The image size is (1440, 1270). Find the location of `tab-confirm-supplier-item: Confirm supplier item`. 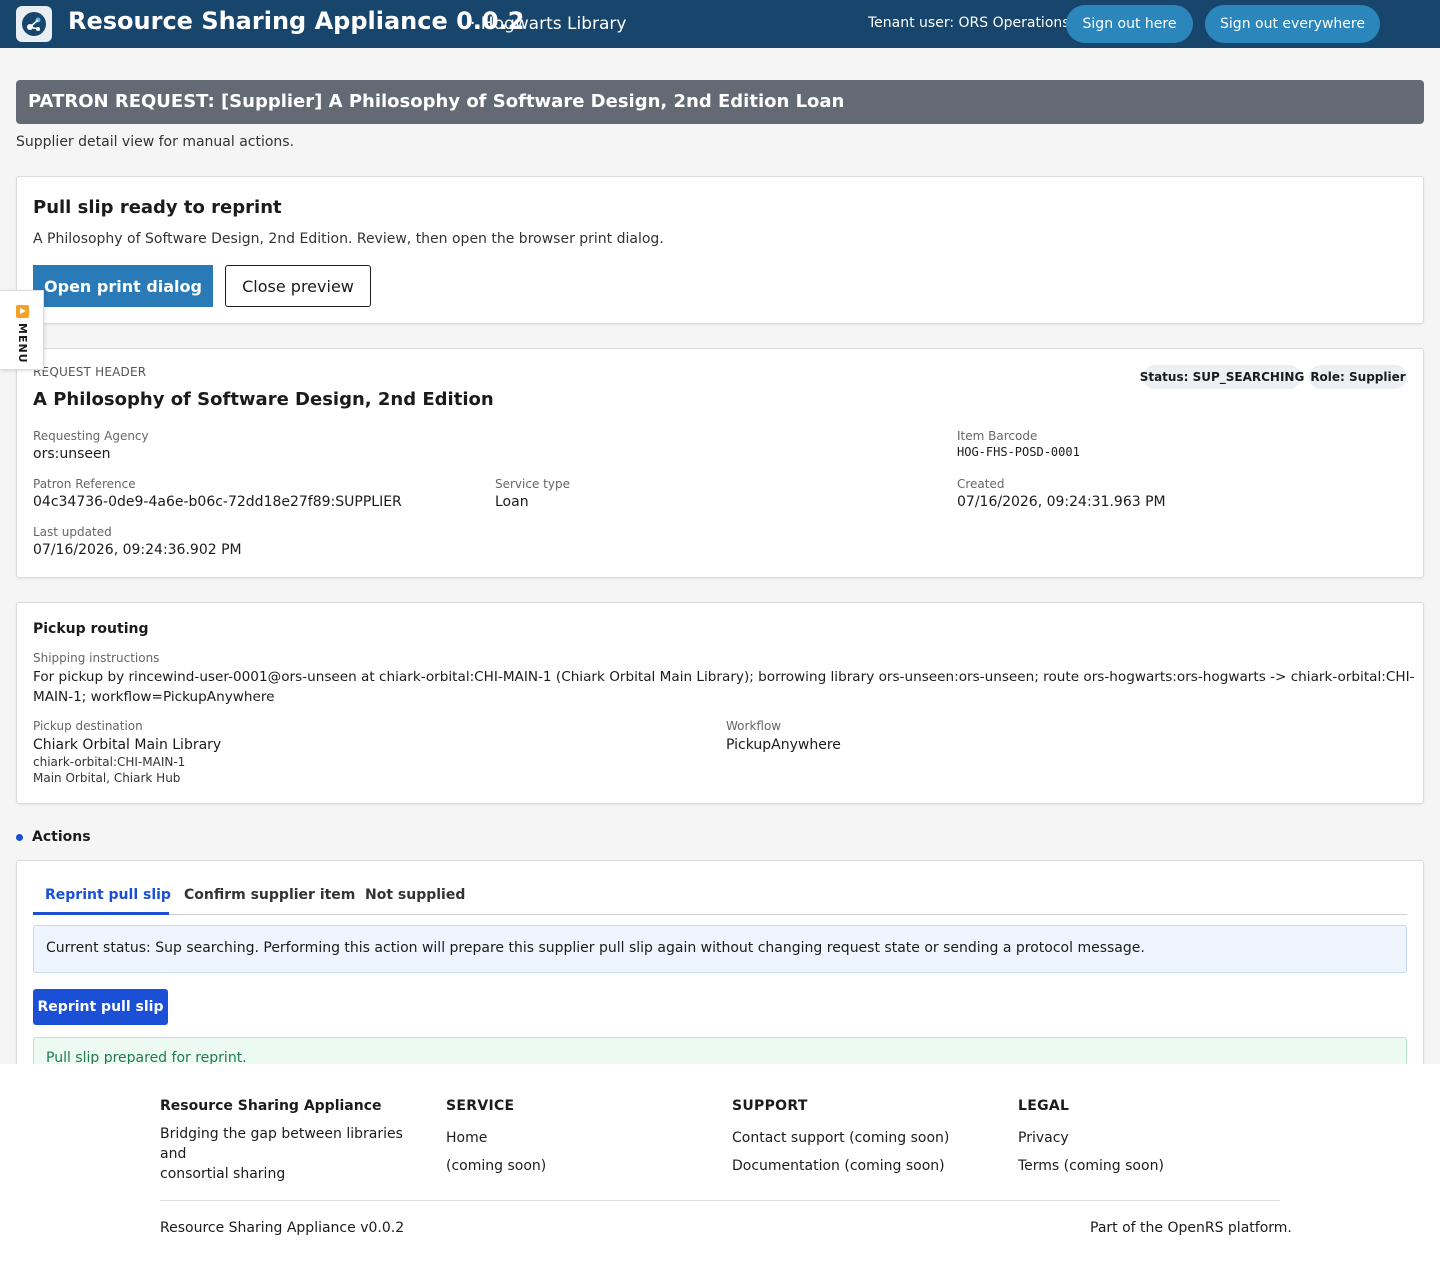

tab-confirm-supplier-item: Confirm supplier item is located at coordinates (269, 895).